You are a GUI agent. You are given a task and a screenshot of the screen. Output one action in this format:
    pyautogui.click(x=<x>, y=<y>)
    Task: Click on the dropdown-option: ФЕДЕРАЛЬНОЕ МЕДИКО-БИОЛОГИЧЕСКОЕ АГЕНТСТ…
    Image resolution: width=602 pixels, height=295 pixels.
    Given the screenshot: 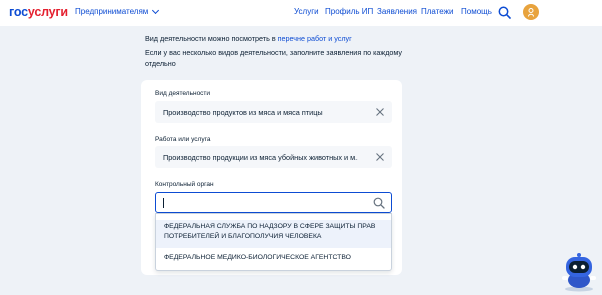 What is the action you would take?
    pyautogui.click(x=273, y=261)
    